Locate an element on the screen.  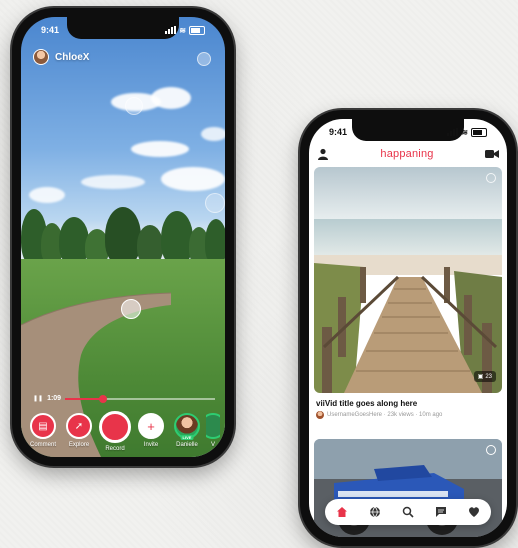
comment-icon: ▤ is located at coordinates (43, 426).